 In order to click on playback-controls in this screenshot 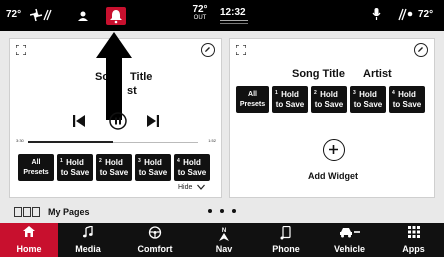, I will do `click(116, 121)`.